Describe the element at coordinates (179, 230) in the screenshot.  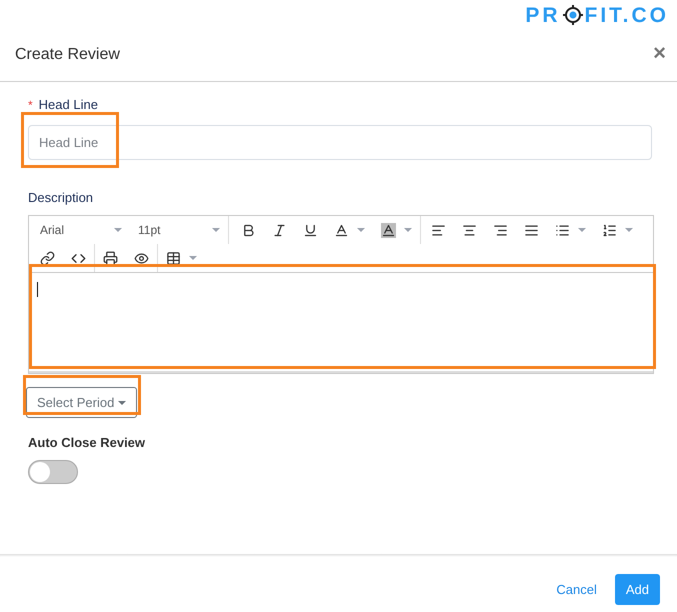
I see `size-select: 11pt` at that location.